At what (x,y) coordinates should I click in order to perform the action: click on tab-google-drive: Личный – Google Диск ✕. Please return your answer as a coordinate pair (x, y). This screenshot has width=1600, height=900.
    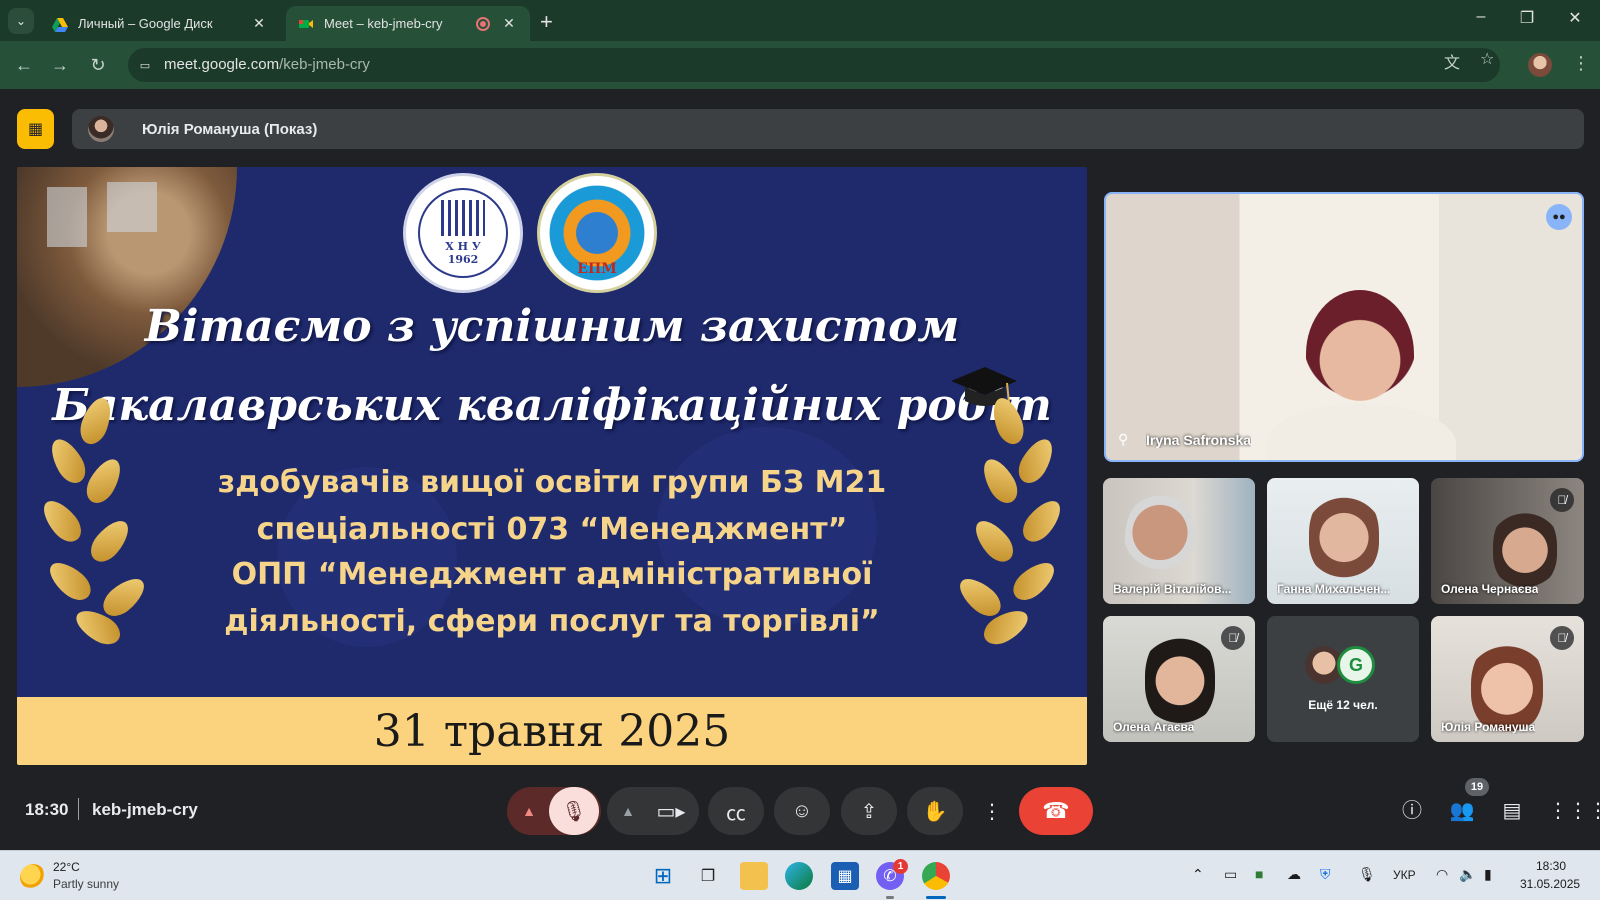
    Looking at the image, I should click on (160, 23).